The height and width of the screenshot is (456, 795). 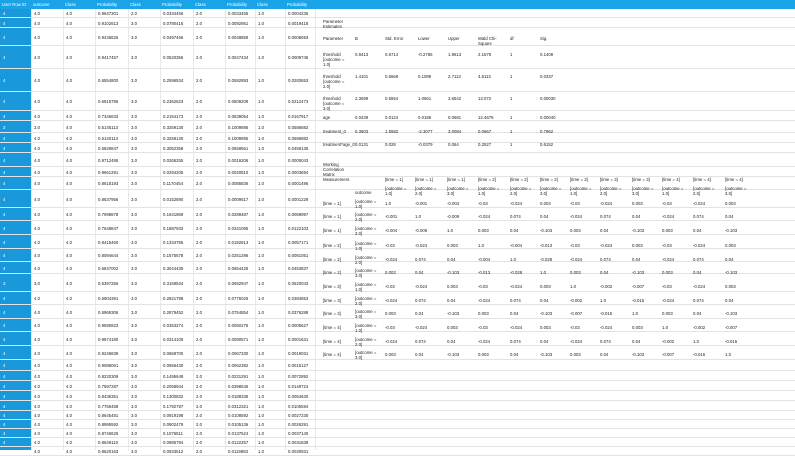 What do you see at coordinates (298, 255) in the screenshot?
I see `table-cell: 0.0081051` at bounding box center [298, 255].